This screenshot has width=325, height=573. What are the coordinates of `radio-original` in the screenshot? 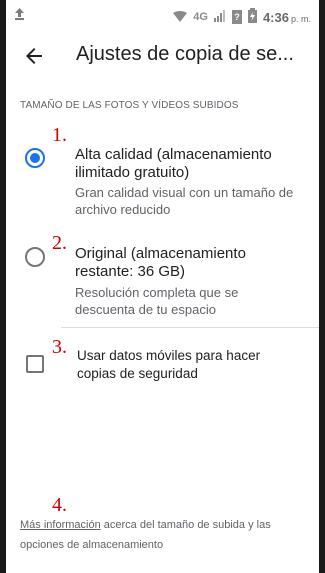 It's located at (35, 257).